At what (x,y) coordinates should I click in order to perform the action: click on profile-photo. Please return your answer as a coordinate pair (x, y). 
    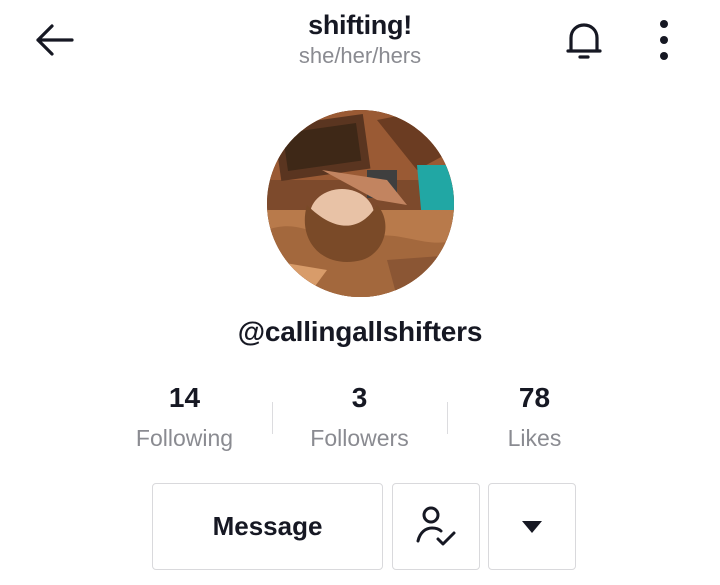
    Looking at the image, I should click on (360, 203).